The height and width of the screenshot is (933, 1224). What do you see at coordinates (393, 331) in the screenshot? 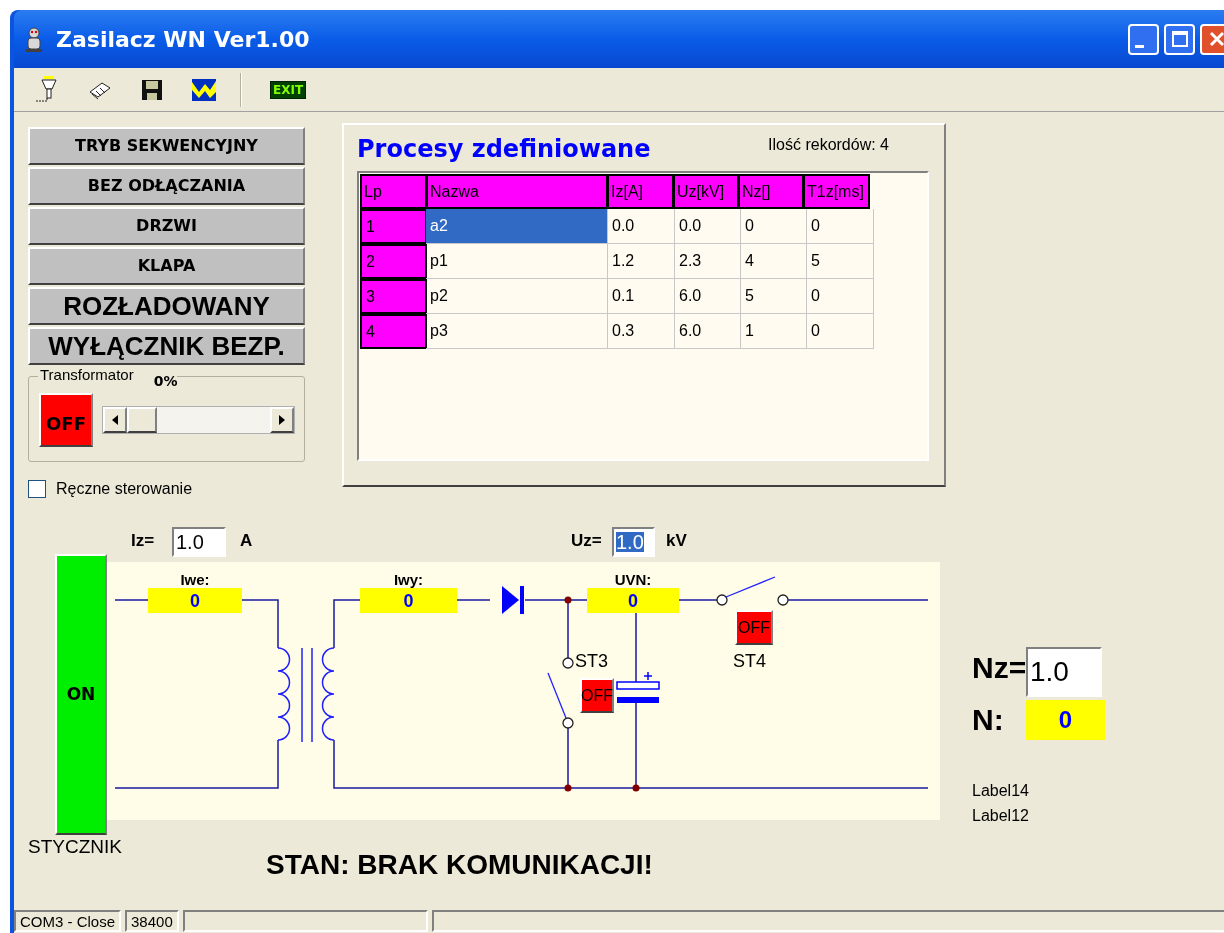
I see `row-header: 4` at bounding box center [393, 331].